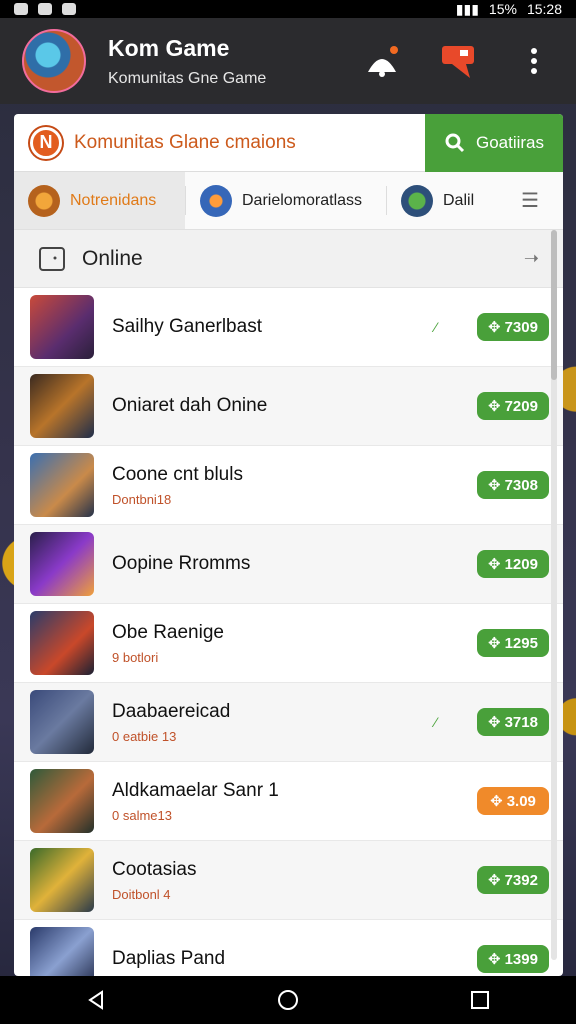  Describe the element at coordinates (135, 657) in the screenshot. I see `item-subtitle: 9 botlori` at that location.